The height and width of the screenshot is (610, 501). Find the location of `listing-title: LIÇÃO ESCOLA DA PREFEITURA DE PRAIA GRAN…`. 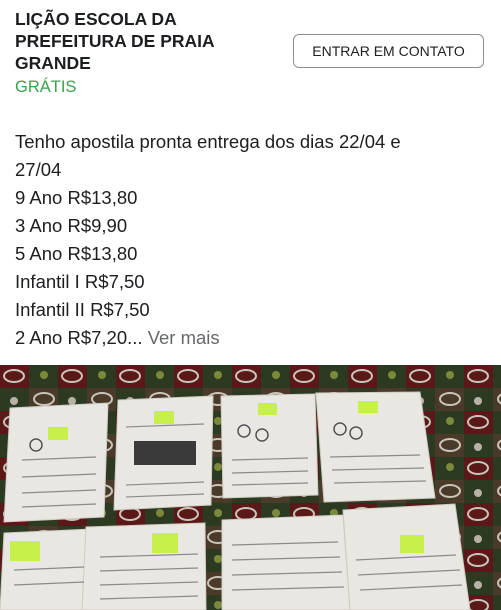

listing-title: LIÇÃO ESCOLA DA PREFEITURA DE PRAIA GRAN… is located at coordinates (150, 41).